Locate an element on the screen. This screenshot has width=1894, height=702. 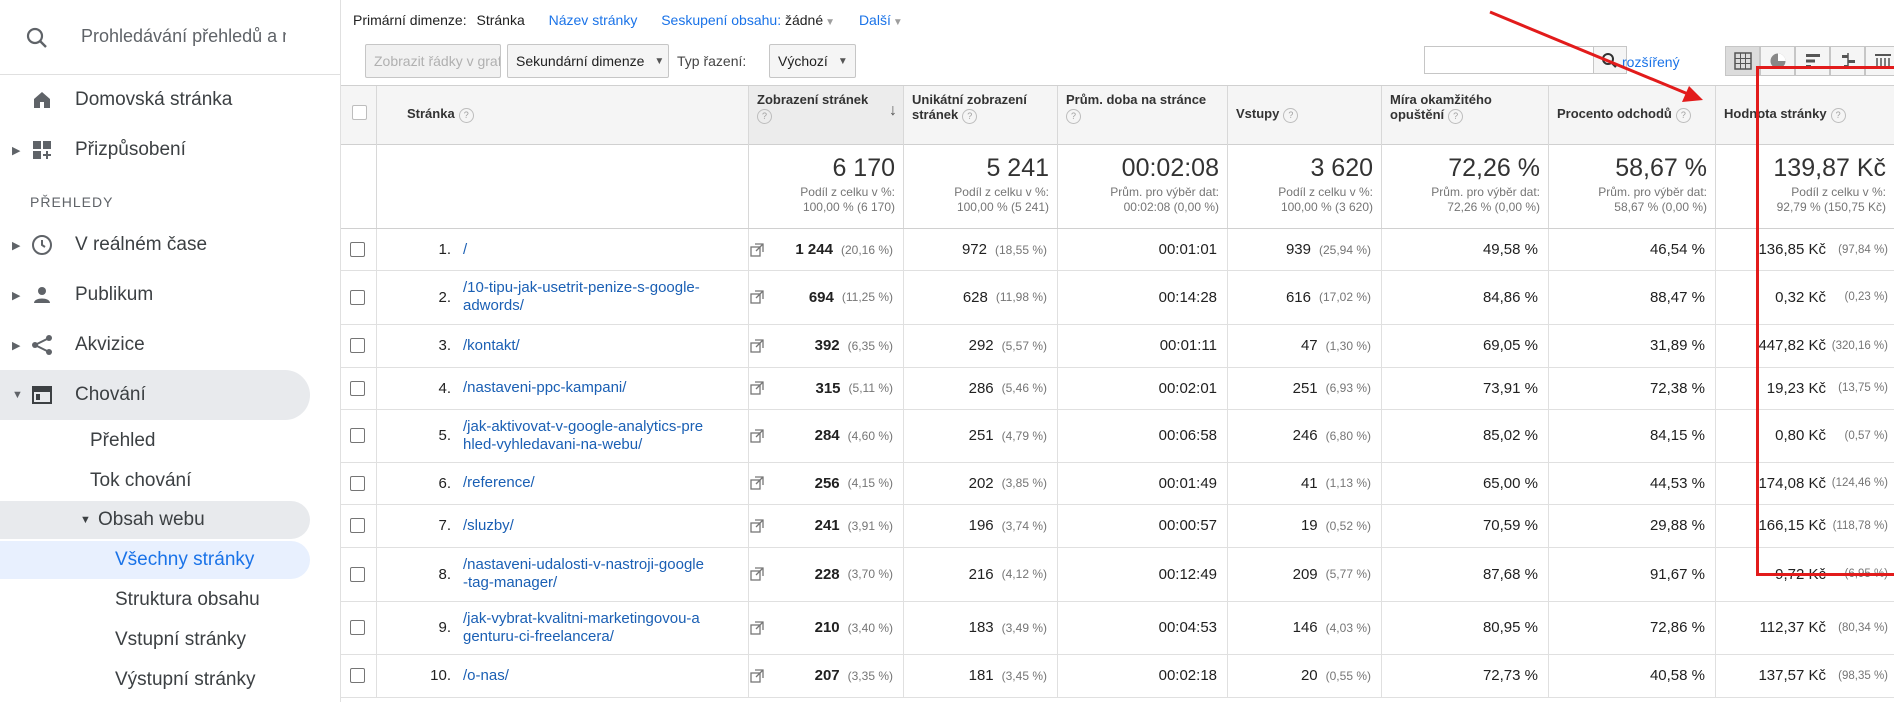
view-table-button is located at coordinates (1742, 61).